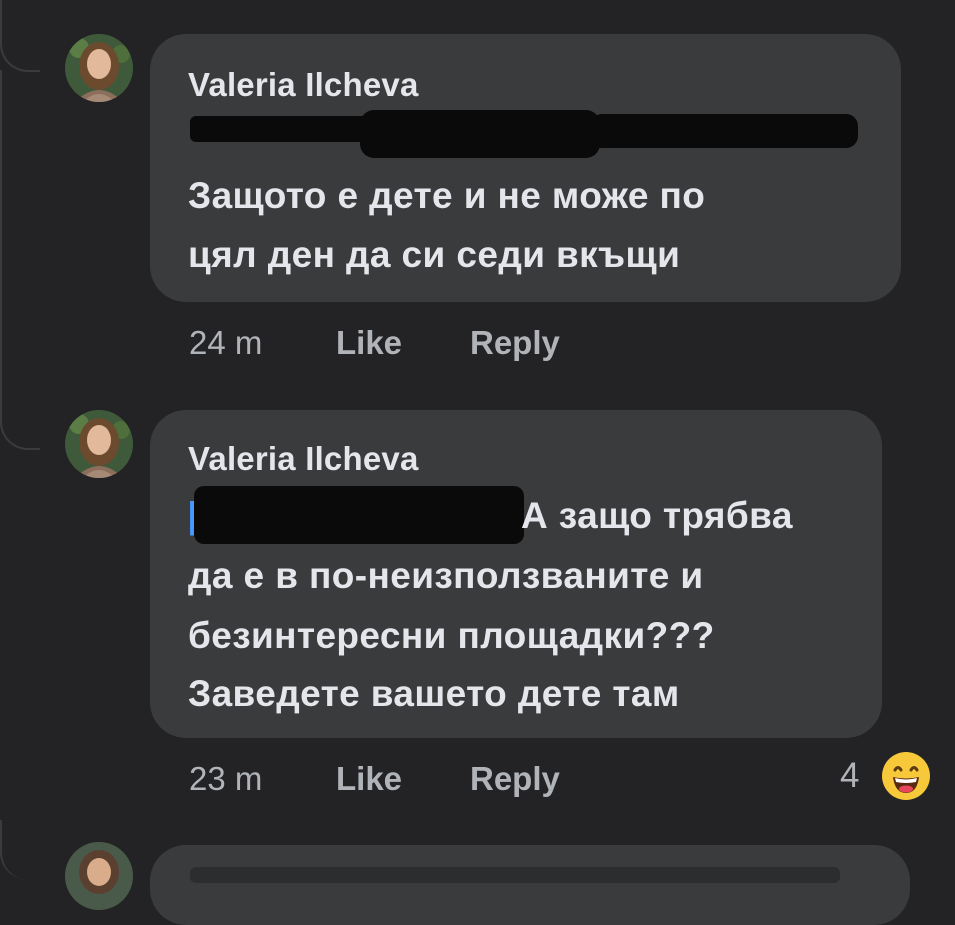  I want to click on comment-text-line: да е в по-неизползваните и, so click(446, 575).